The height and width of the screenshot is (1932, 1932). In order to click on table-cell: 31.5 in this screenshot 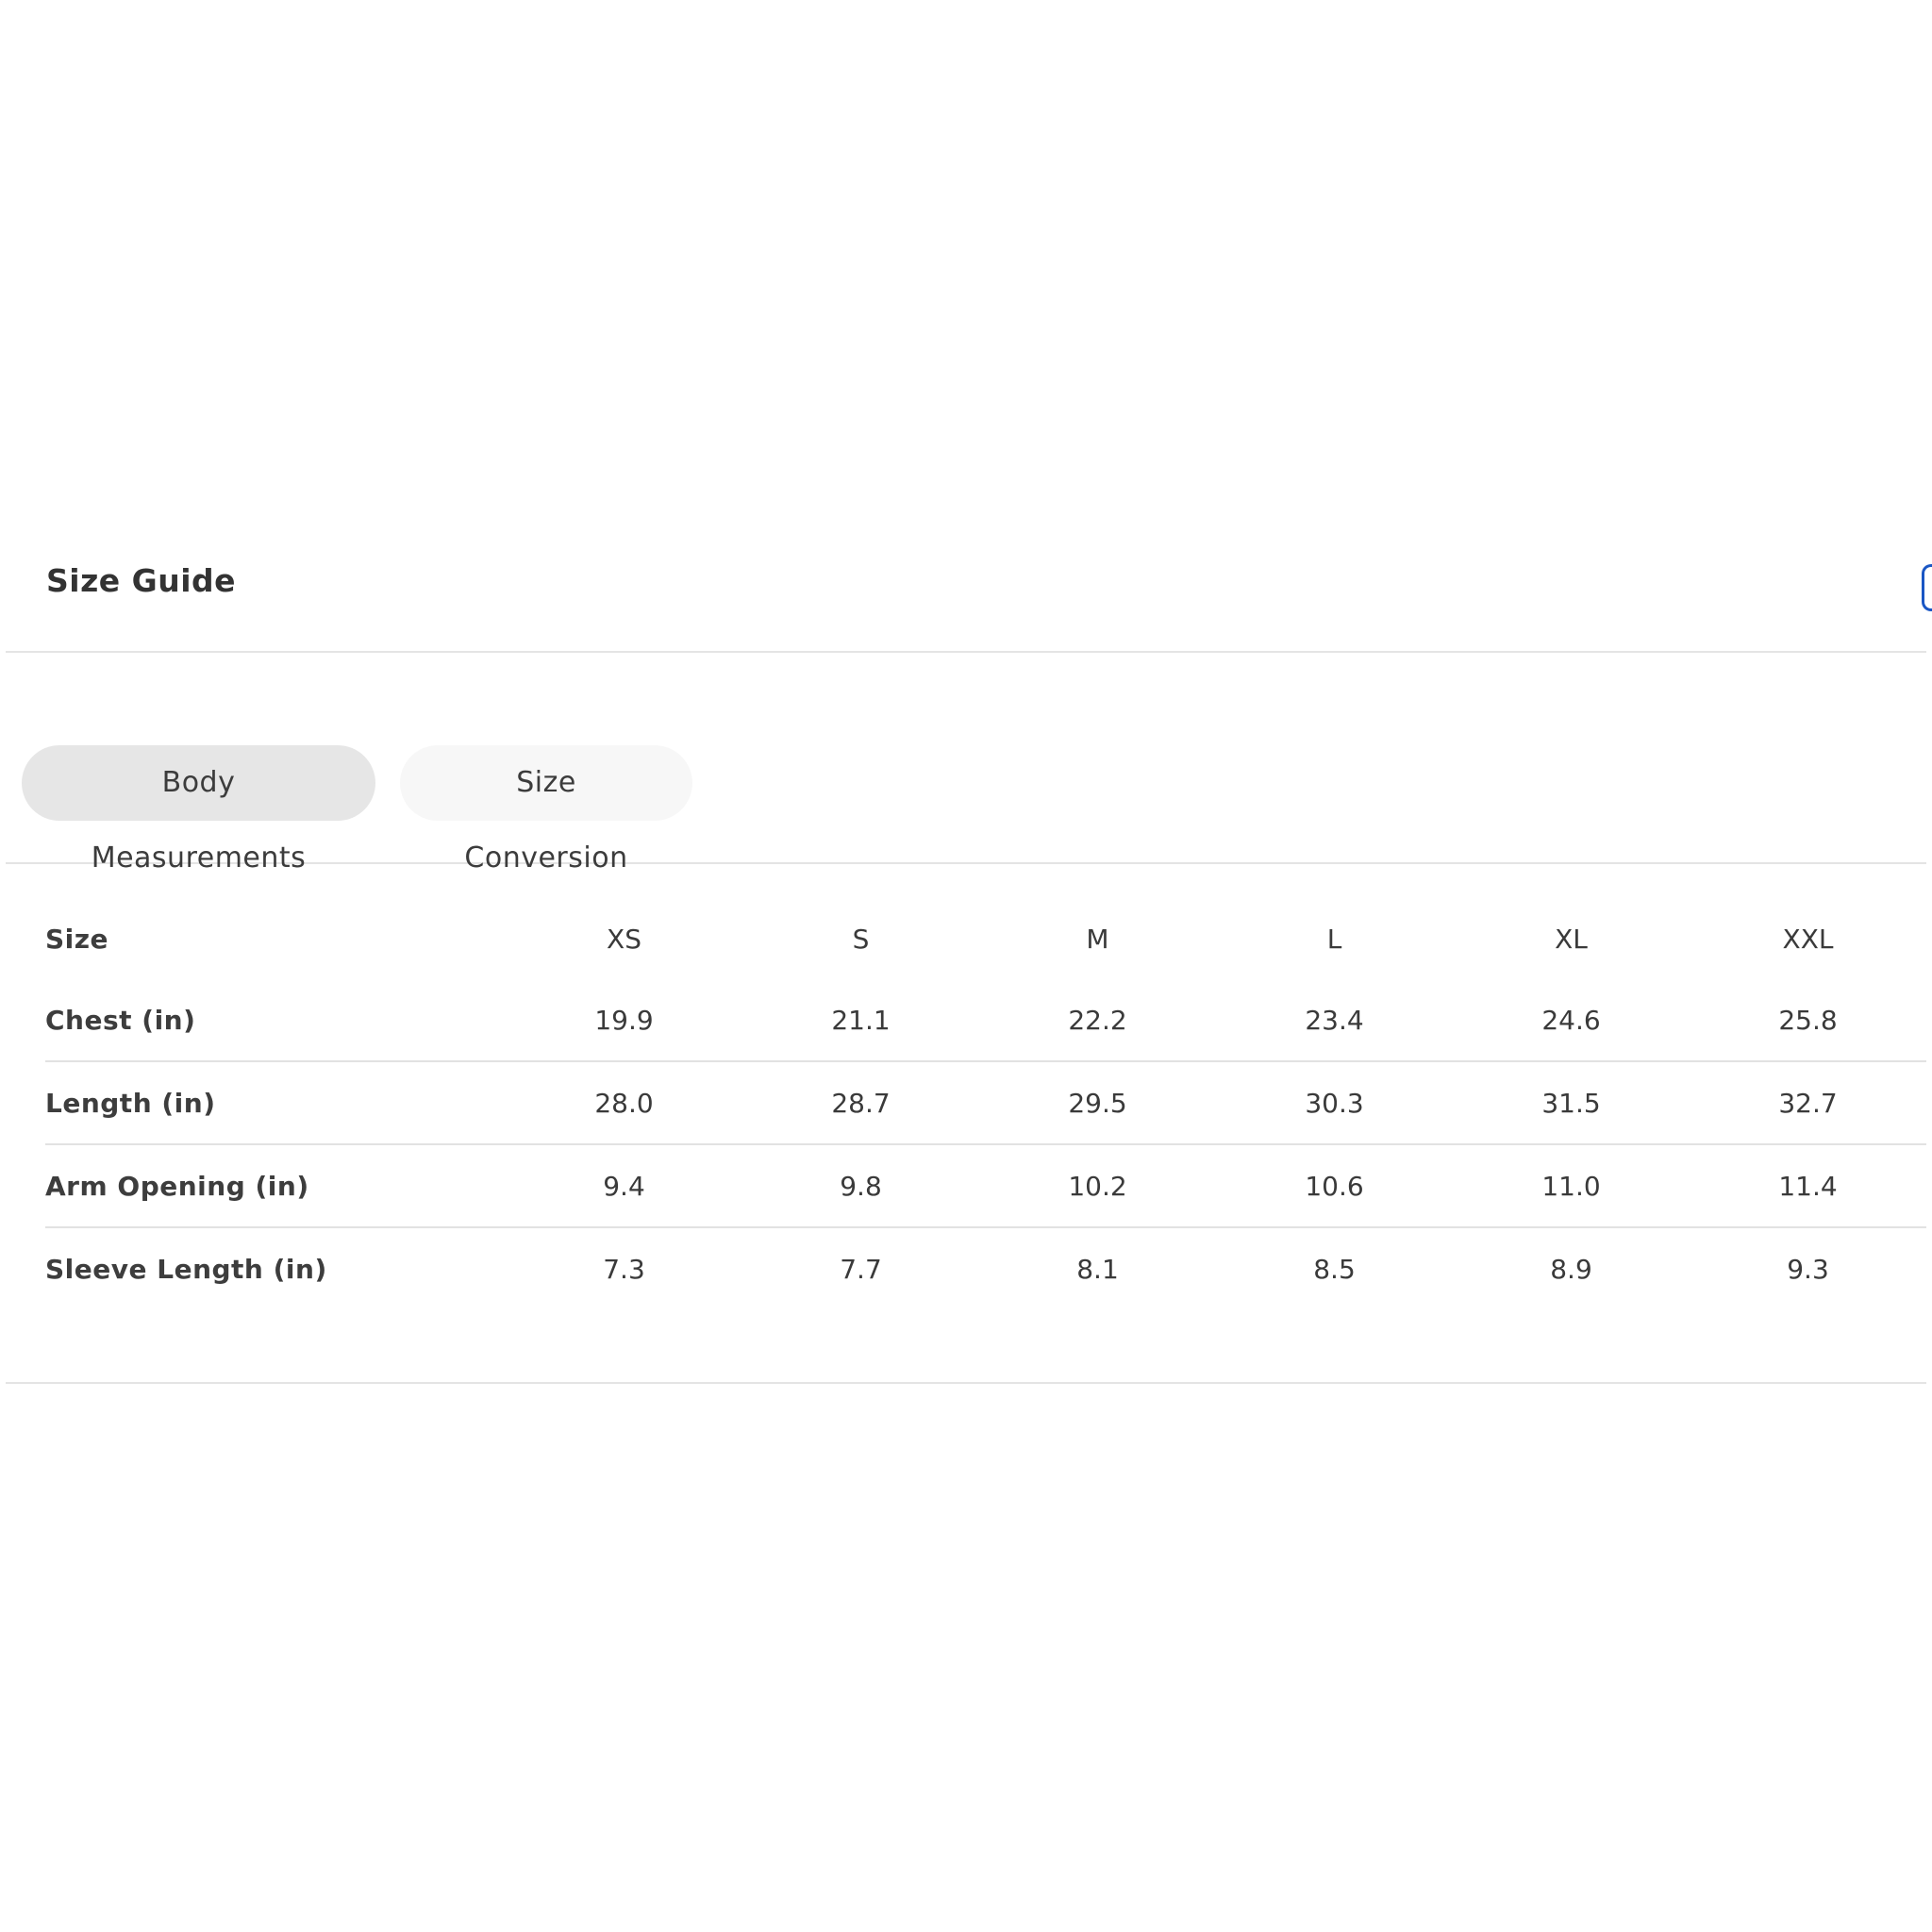, I will do `click(1572, 1102)`.